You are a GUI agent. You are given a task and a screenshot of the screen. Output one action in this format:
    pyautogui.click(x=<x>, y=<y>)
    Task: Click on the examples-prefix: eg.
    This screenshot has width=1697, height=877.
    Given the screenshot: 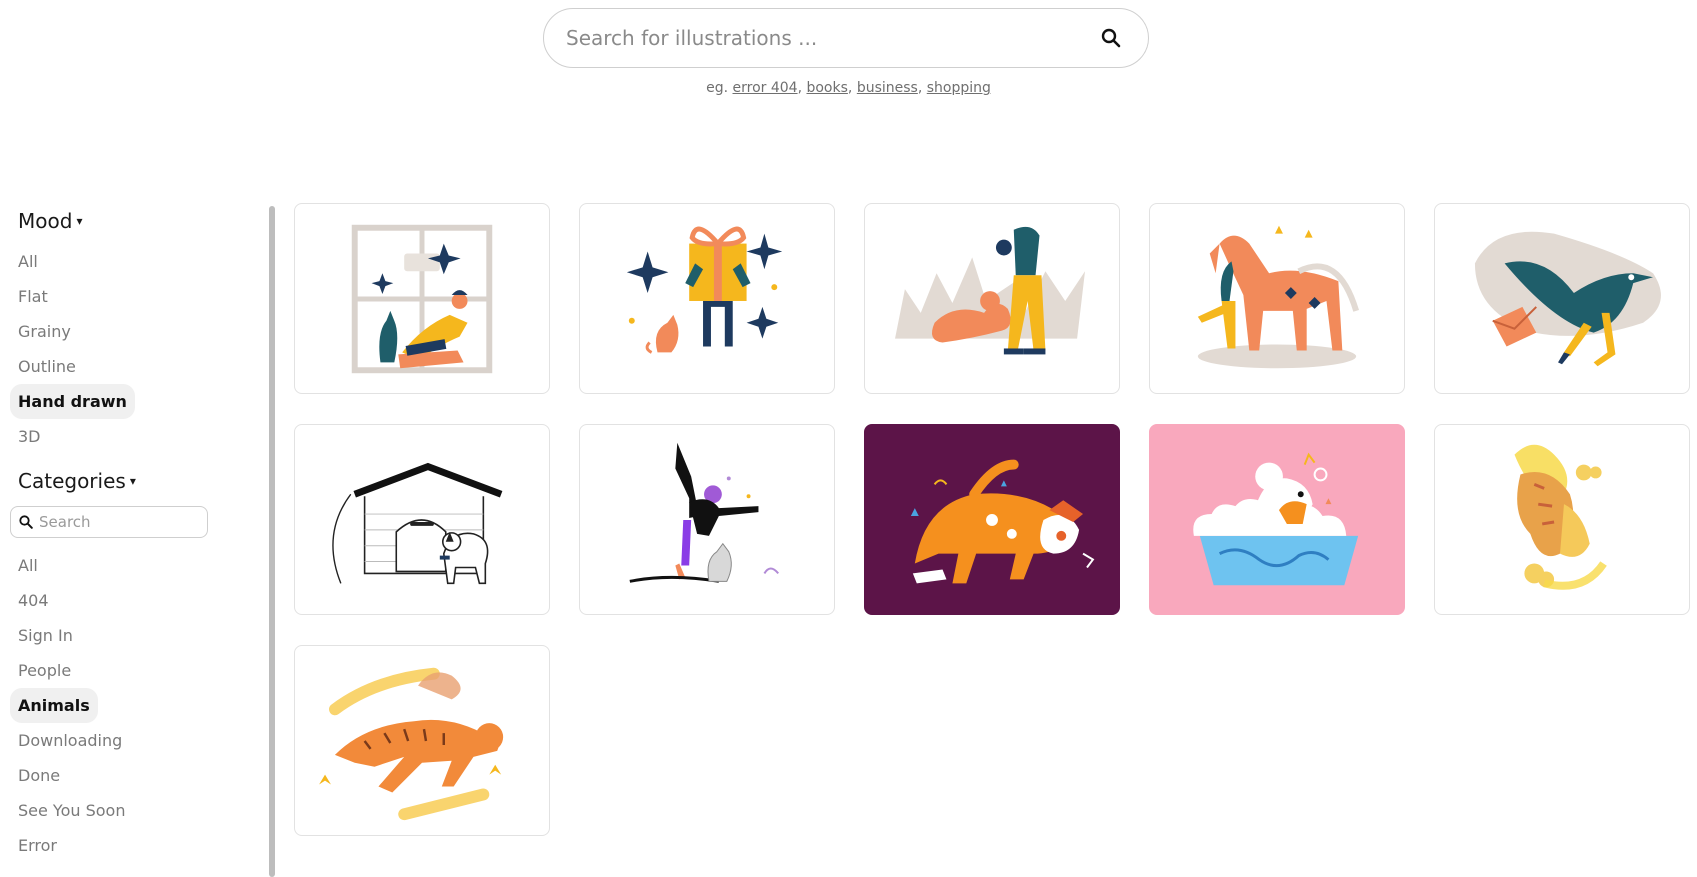 What is the action you would take?
    pyautogui.click(x=717, y=88)
    